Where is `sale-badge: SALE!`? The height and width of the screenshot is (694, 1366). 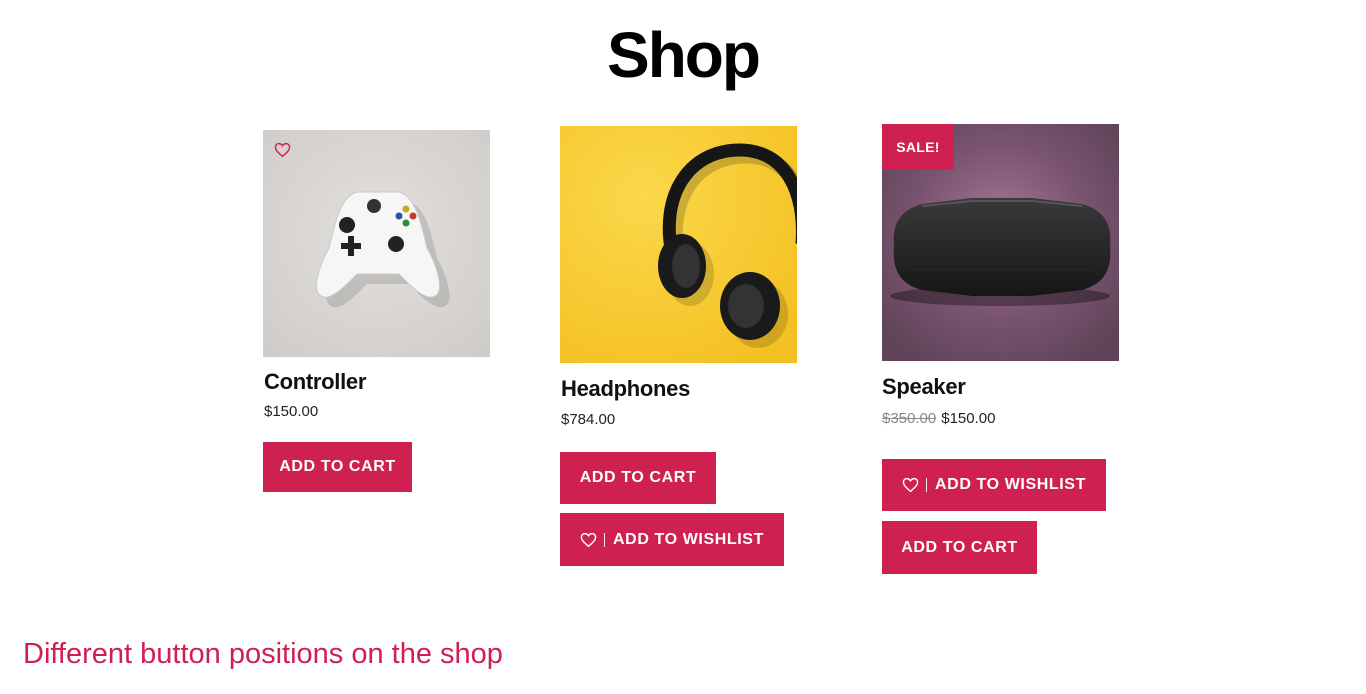 sale-badge: SALE! is located at coordinates (918, 147).